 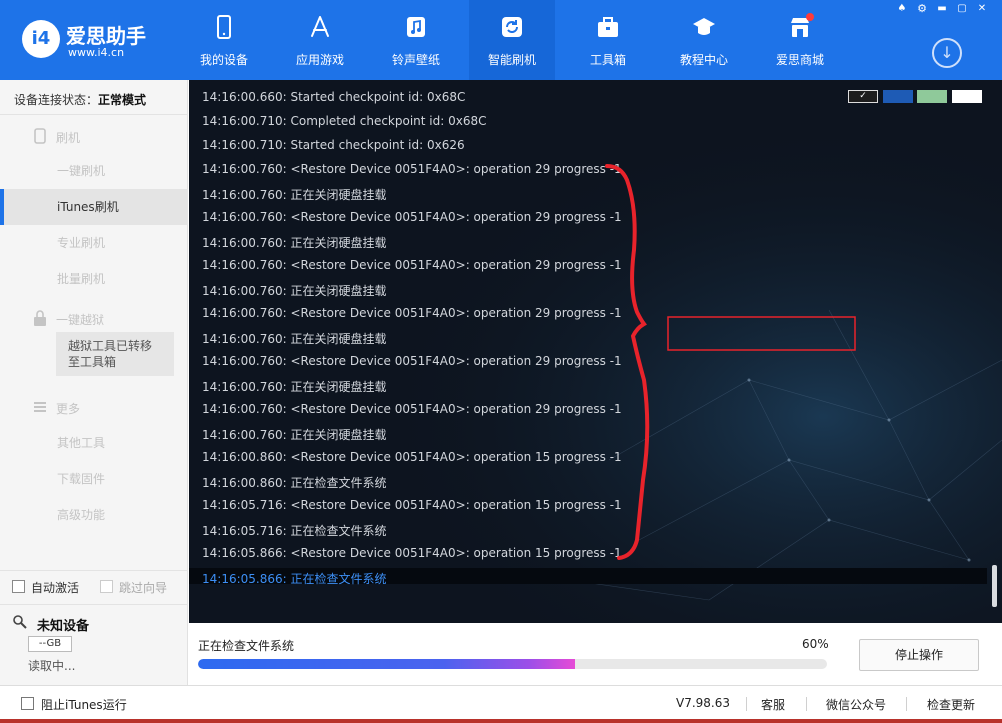 What do you see at coordinates (94, 515) in the screenshot?
I see `sidebar-item-advanced: 高级功能` at bounding box center [94, 515].